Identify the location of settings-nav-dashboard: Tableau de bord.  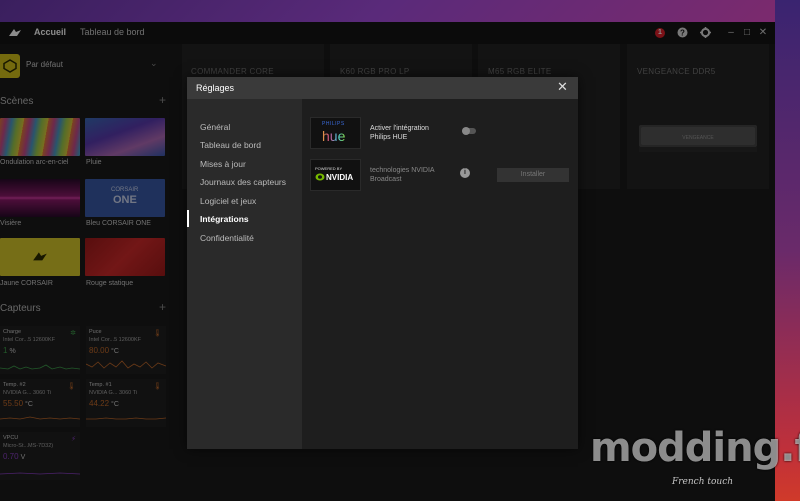
(230, 145).